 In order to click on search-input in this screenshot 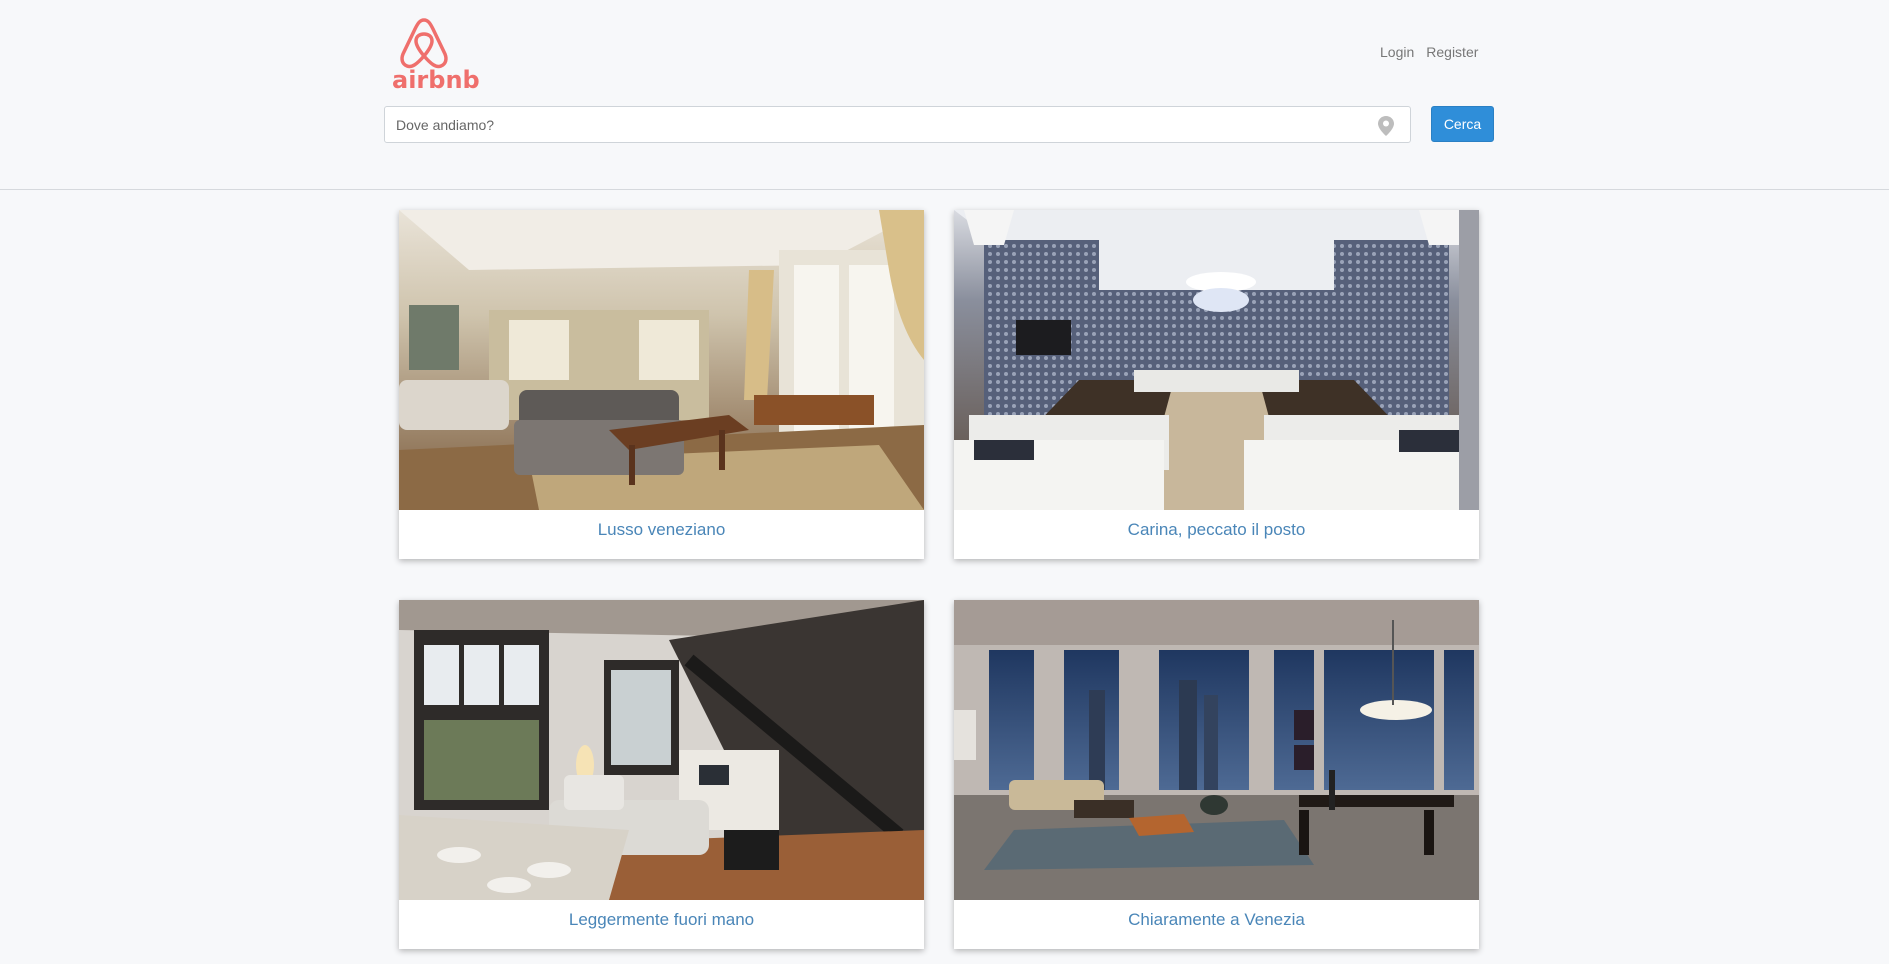, I will do `click(897, 124)`.